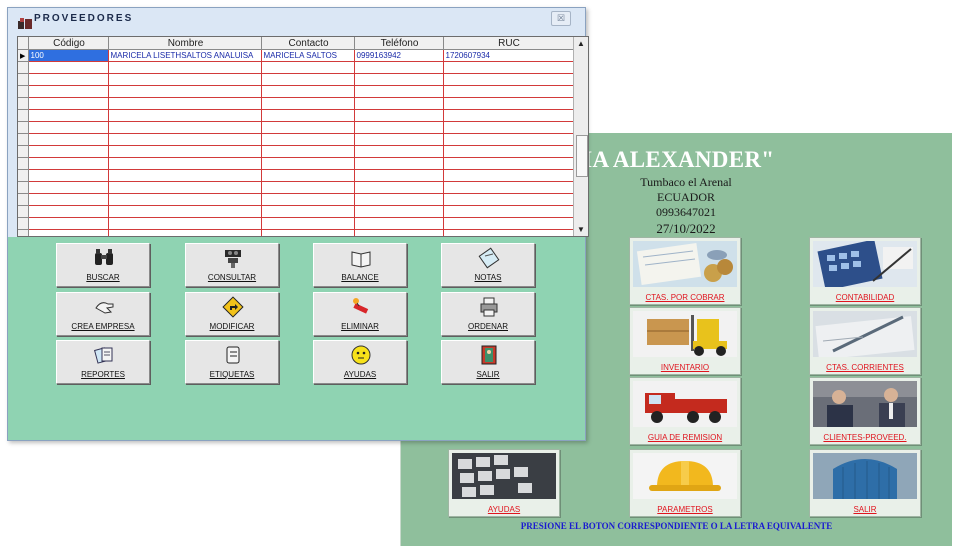 The height and width of the screenshot is (549, 958). Describe the element at coordinates (508, 43) in the screenshot. I see `column-header: RUC` at that location.